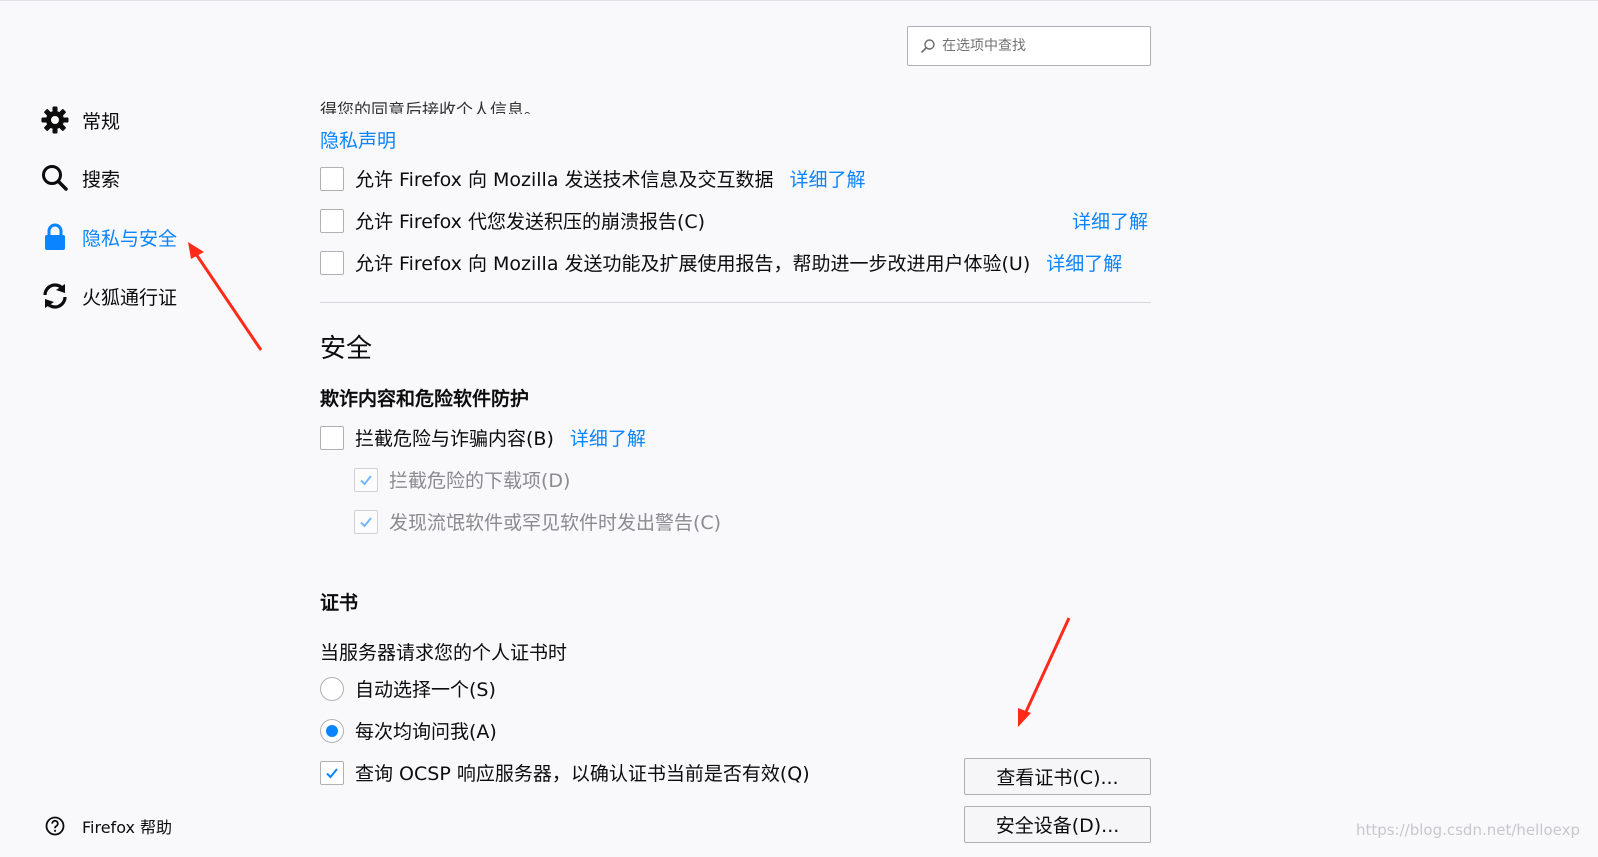  I want to click on option-label: 每次均询问我(A), so click(426, 732).